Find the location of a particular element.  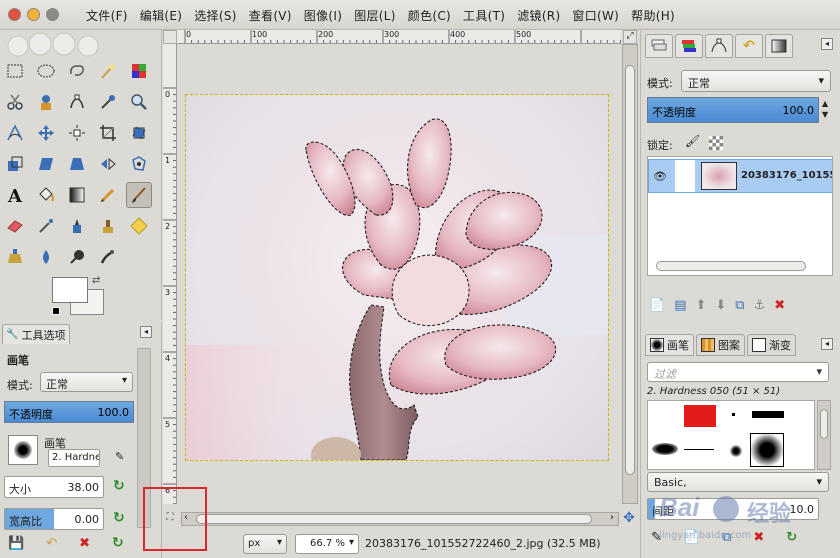

delete-layer-icon: ✖ is located at coordinates (779, 305).